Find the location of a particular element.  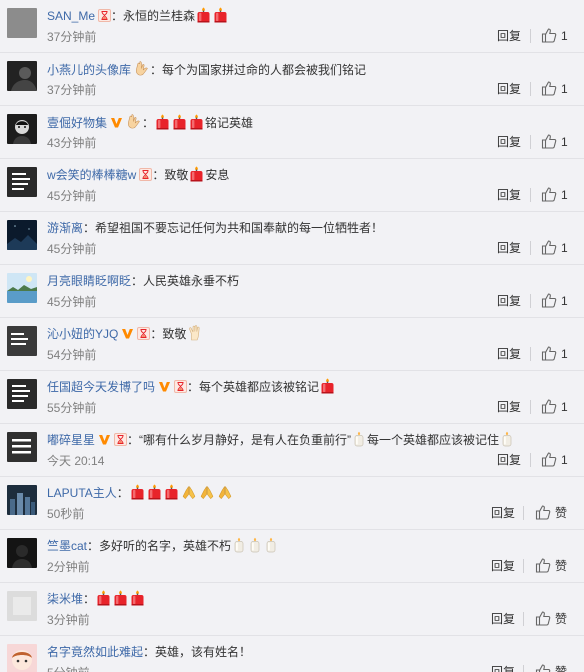

comment-item: 游渐离：希望祖国不要忘记任何为共和国奉献的每一位牺牲者！ 45分钟前 回复 1 is located at coordinates (292, 238).